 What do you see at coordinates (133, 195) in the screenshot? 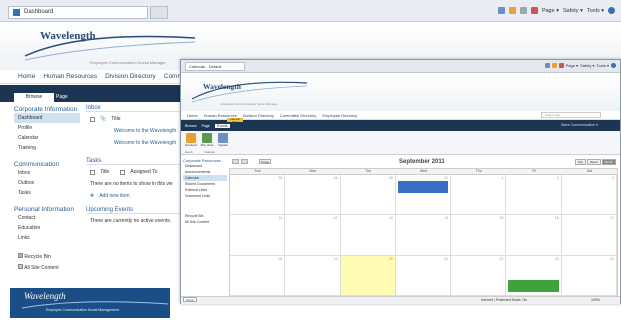
I see `add-new-item-link: ✚ Add new item` at bounding box center [133, 195].